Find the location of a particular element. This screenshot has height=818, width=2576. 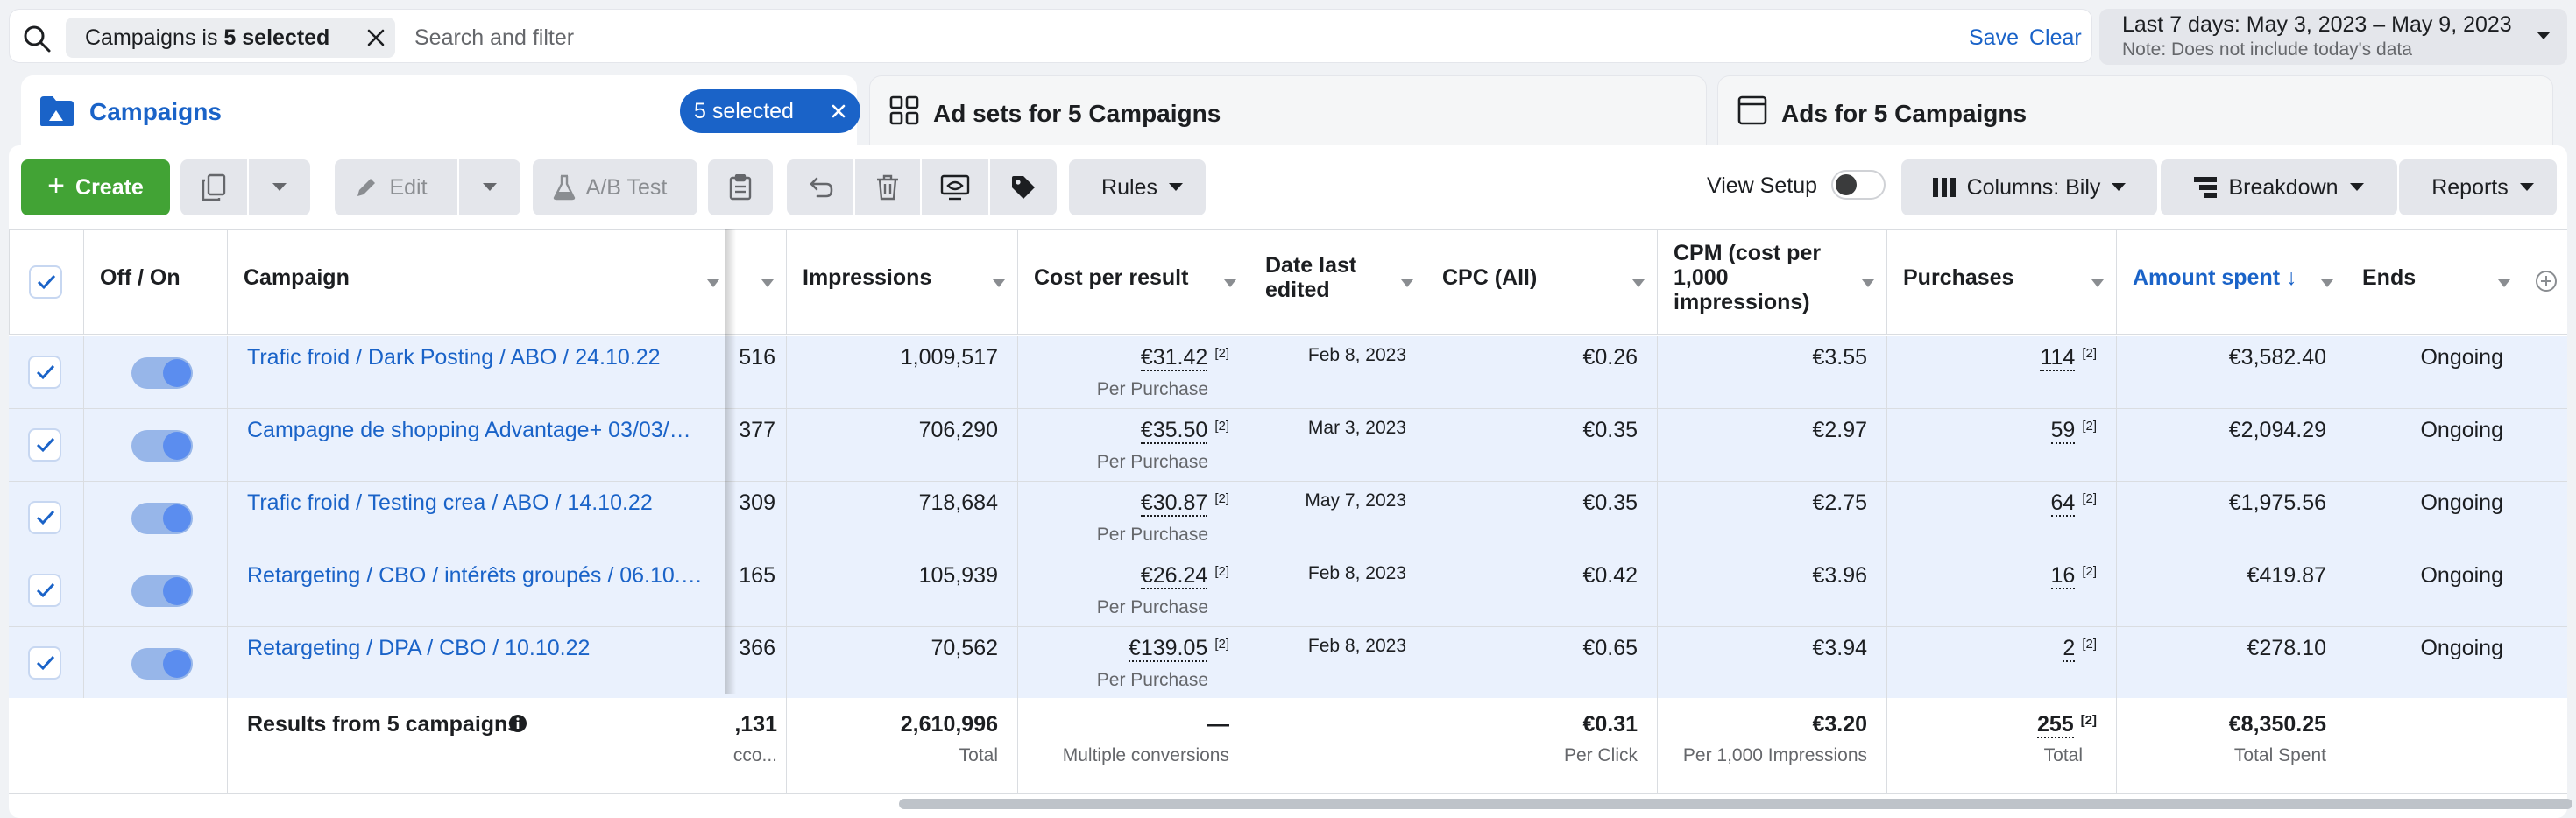

tab-campaigns: Campaigns 5 selected is located at coordinates (440, 110).